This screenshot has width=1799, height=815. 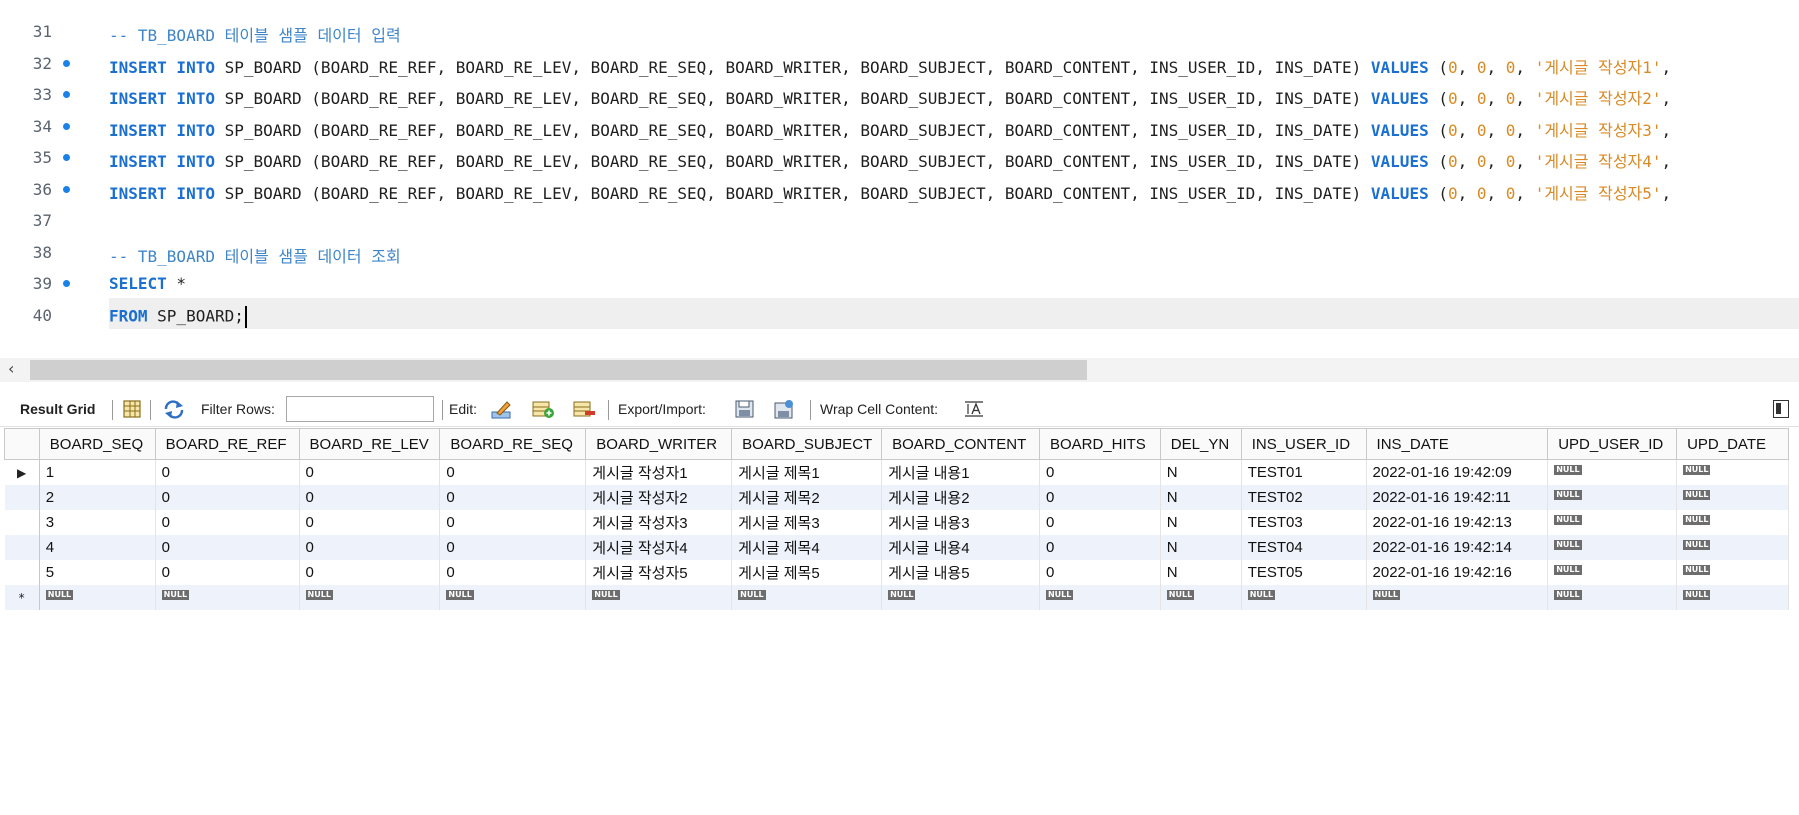 What do you see at coordinates (1457, 522) in the screenshot?
I see `table-cell: 2022-01-16 19:42:13` at bounding box center [1457, 522].